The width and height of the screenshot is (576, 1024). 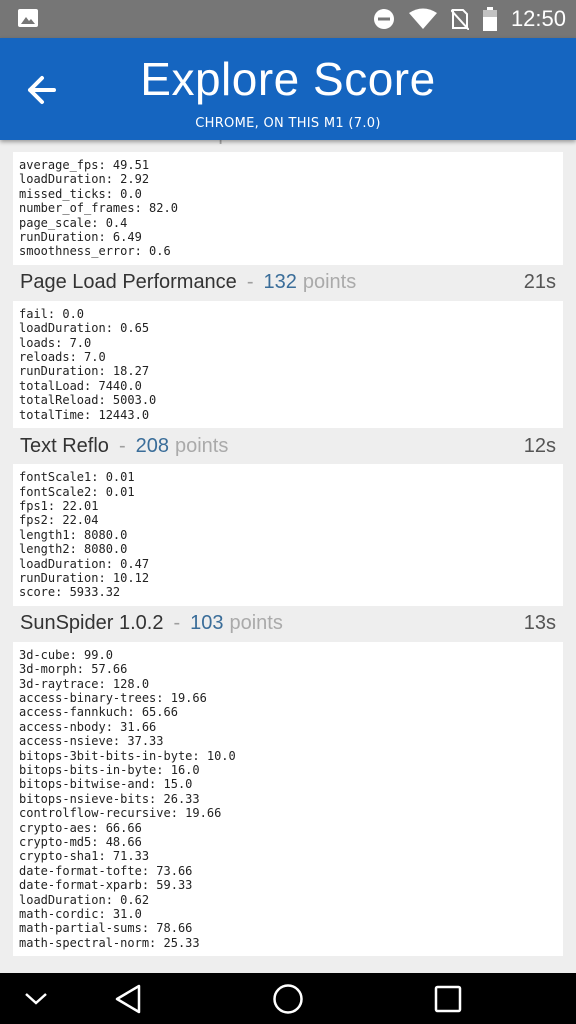 What do you see at coordinates (80, 237) in the screenshot?
I see `metric-row: runDuration: 6.49` at bounding box center [80, 237].